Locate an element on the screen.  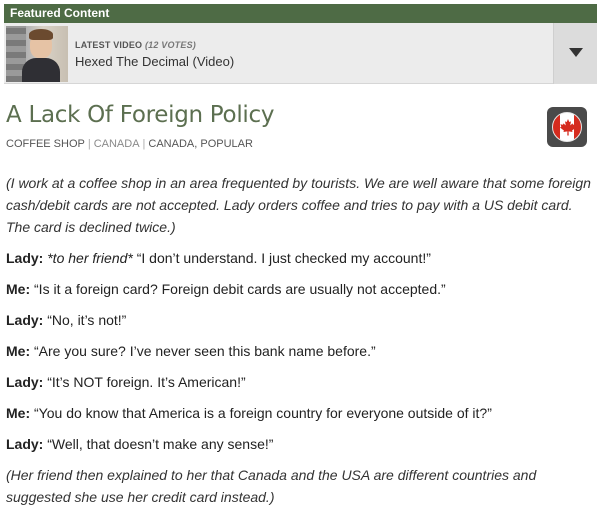
canada-flag-icon is located at coordinates (567, 127).